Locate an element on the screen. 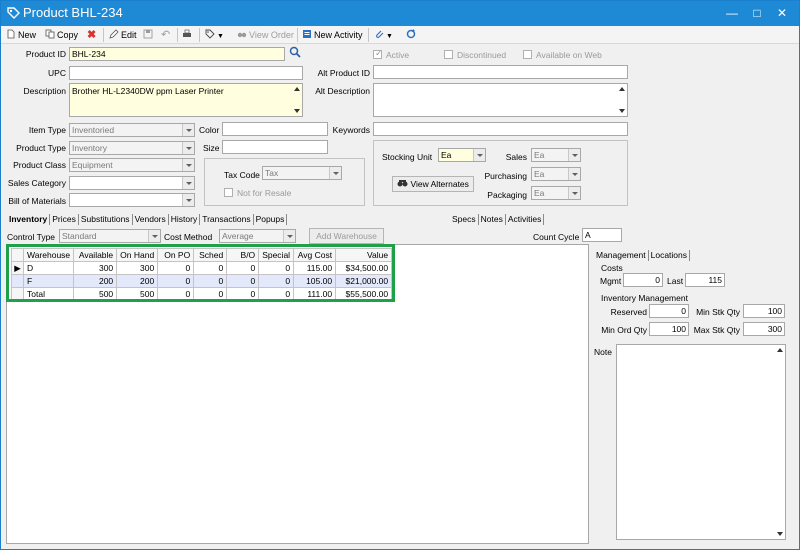 The image size is (800, 550). max-stk-qty-label: Max Stk Qty is located at coordinates (716, 330).